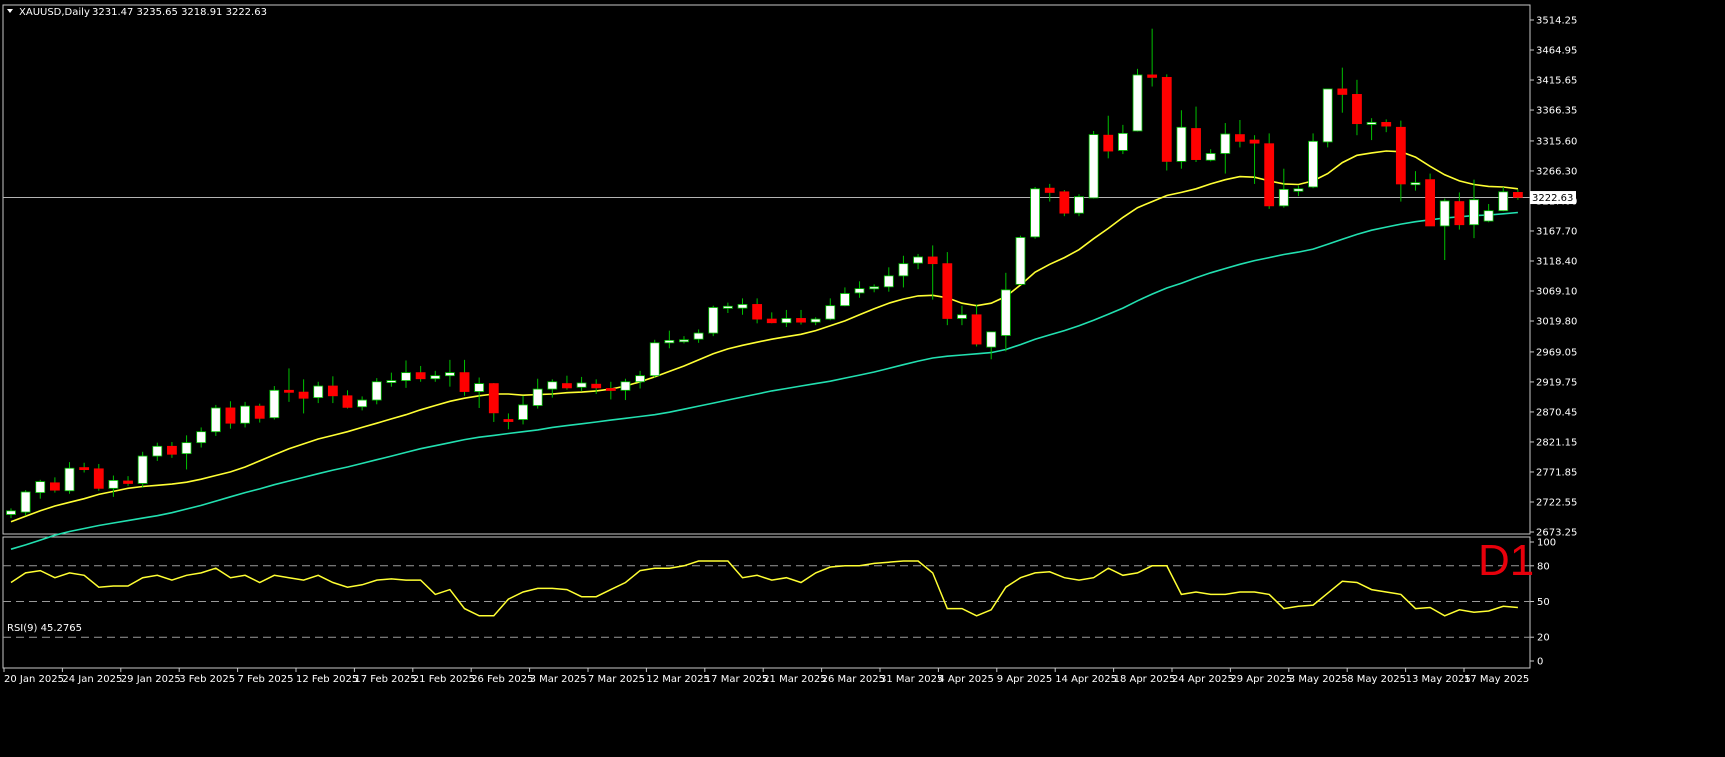 The height and width of the screenshot is (757, 1725). Describe the element at coordinates (207, 679) in the screenshot. I see `time-tick-label: 3 Feb 2025` at that location.